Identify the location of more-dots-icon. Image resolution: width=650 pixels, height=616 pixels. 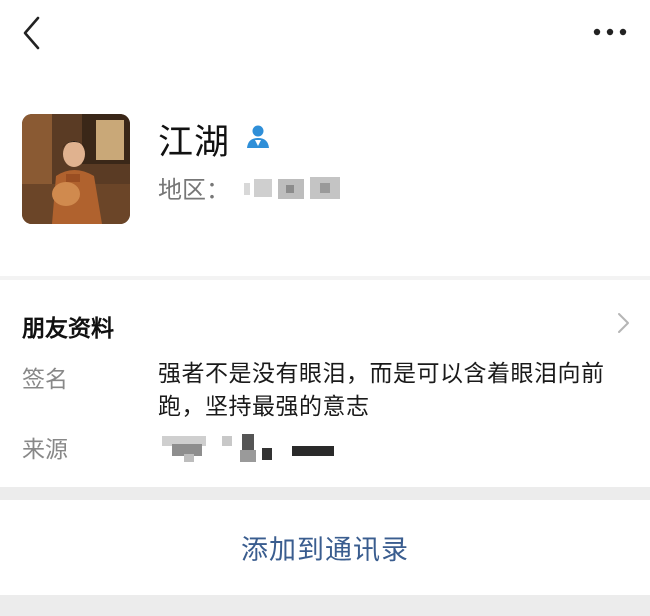
(610, 32).